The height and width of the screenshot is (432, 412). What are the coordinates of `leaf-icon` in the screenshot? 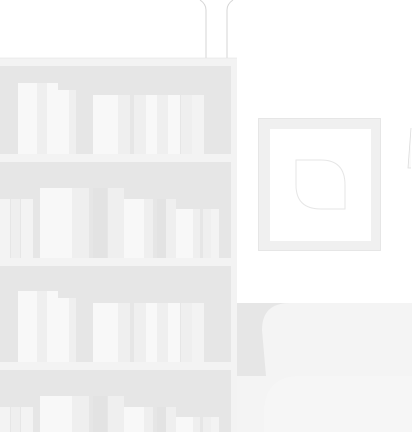 It's located at (320, 184).